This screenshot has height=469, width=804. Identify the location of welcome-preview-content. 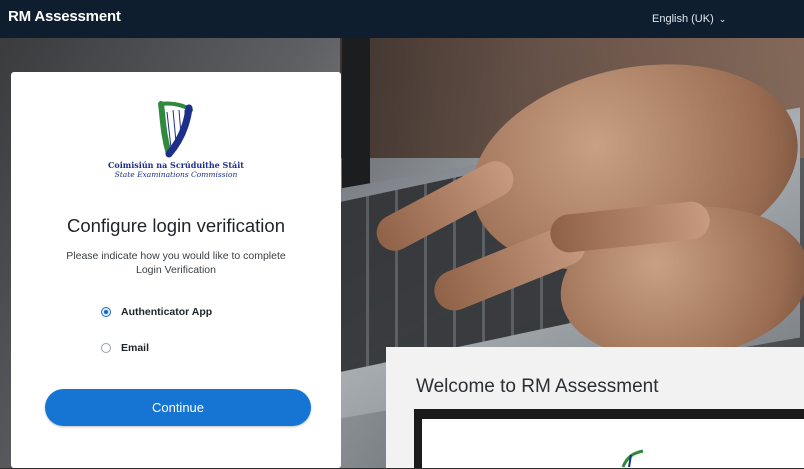
(613, 443).